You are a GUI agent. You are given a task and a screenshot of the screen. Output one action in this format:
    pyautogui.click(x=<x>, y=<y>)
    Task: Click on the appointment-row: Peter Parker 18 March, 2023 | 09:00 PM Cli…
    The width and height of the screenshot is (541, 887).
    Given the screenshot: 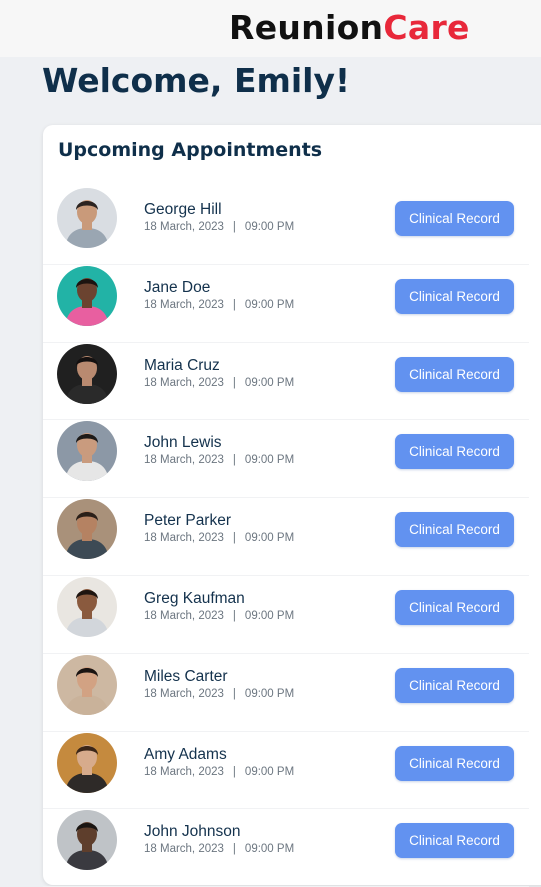 What is the action you would take?
    pyautogui.click(x=286, y=537)
    